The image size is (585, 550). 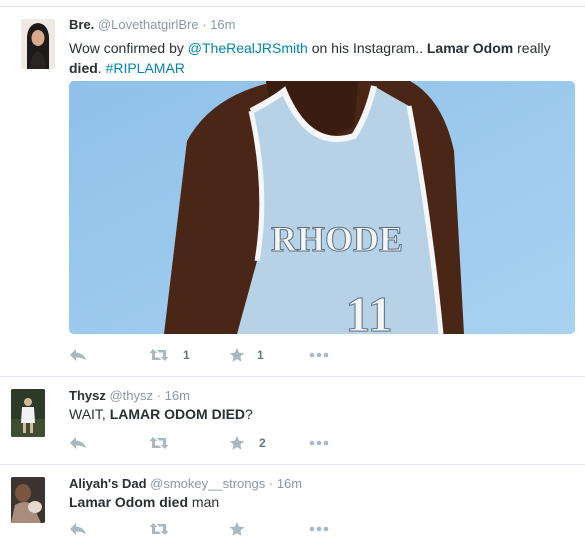 What do you see at coordinates (368, 310) in the screenshot?
I see `jersey-number: 11` at bounding box center [368, 310].